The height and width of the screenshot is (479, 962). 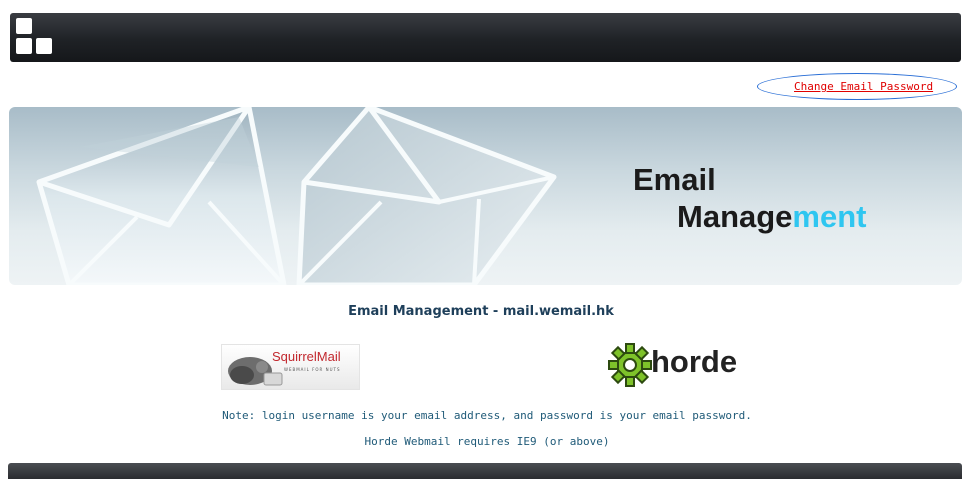 I want to click on squirrelmail-logo-link: SquirrelMail WEBMAIL FOR NUTS, so click(x=290, y=367).